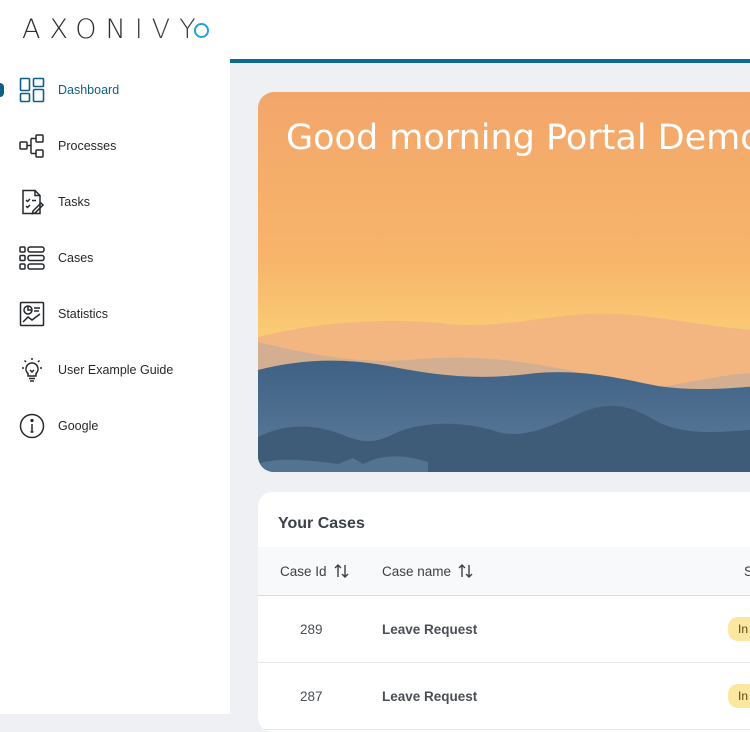 The width and height of the screenshot is (750, 732). I want to click on sidebar-item-label: Tasks, so click(74, 202).